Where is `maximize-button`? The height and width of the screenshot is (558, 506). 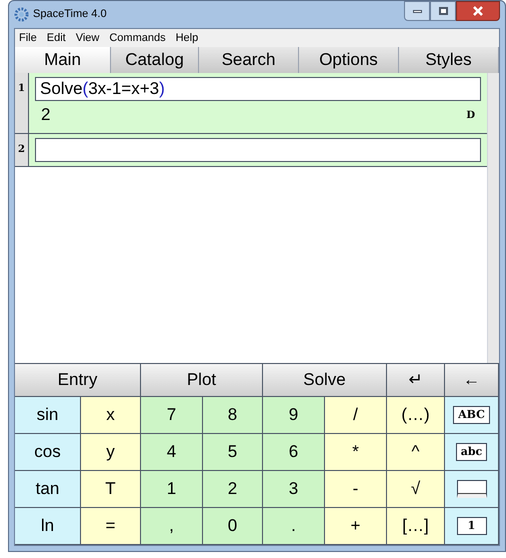
maximize-button is located at coordinates (443, 11).